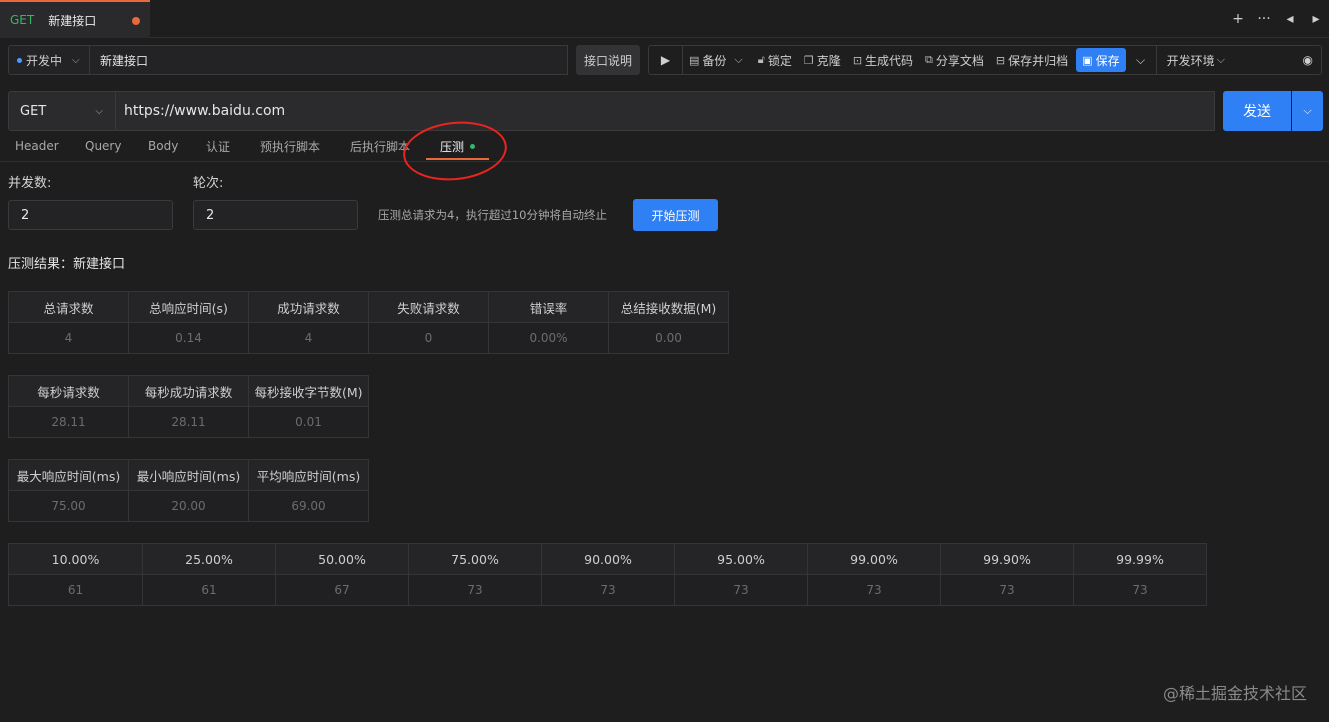 The width and height of the screenshot is (1329, 722). What do you see at coordinates (342, 590) in the screenshot?
I see `table-cell: 67` at bounding box center [342, 590].